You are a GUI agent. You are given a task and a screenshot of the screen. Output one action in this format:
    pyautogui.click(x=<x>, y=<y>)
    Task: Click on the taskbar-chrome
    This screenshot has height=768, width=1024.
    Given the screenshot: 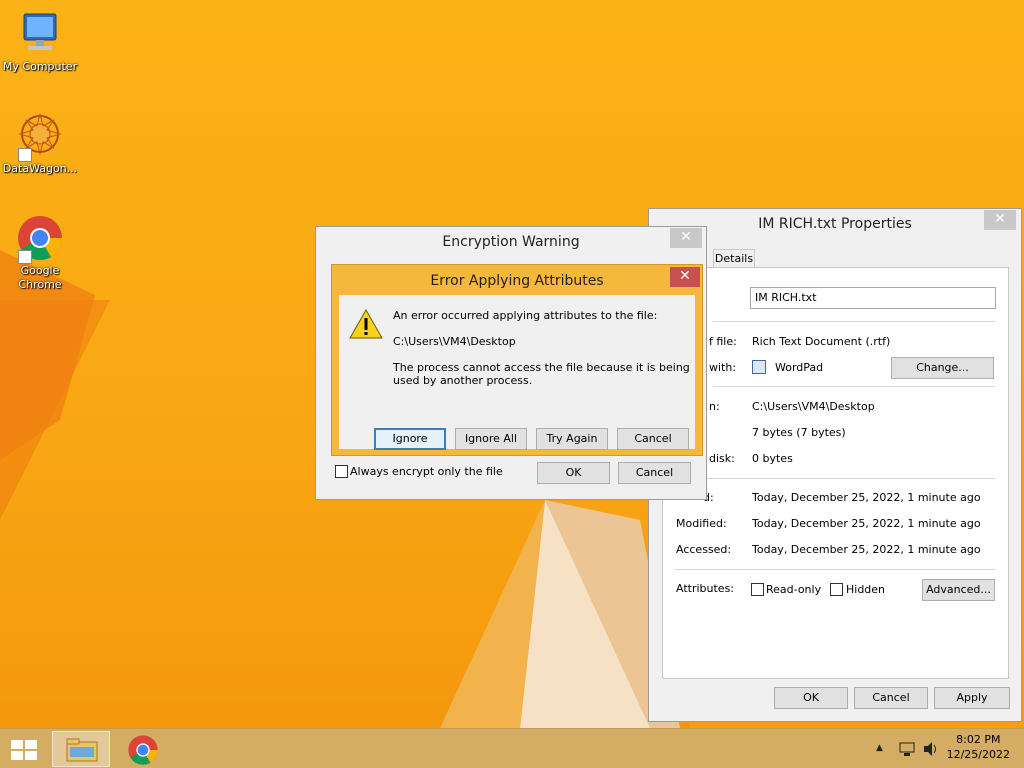 What is the action you would take?
    pyautogui.click(x=143, y=749)
    